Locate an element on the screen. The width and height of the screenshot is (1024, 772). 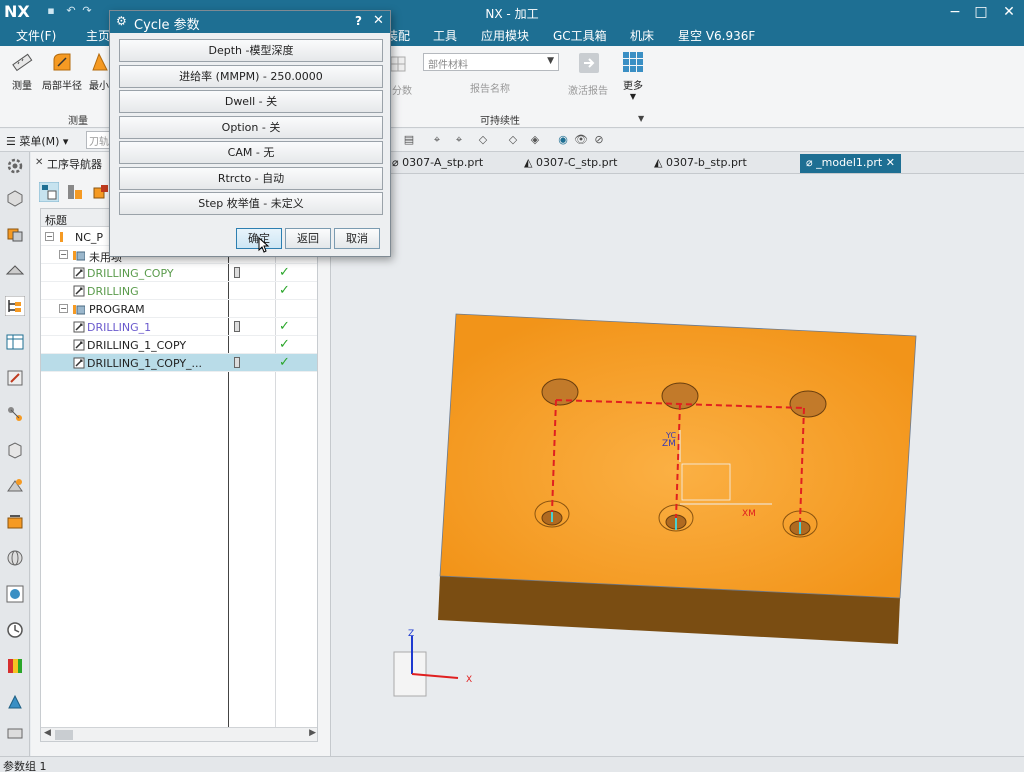
rtrcto-param-button: Rtrcto - 自动 is located at coordinates (251, 178).